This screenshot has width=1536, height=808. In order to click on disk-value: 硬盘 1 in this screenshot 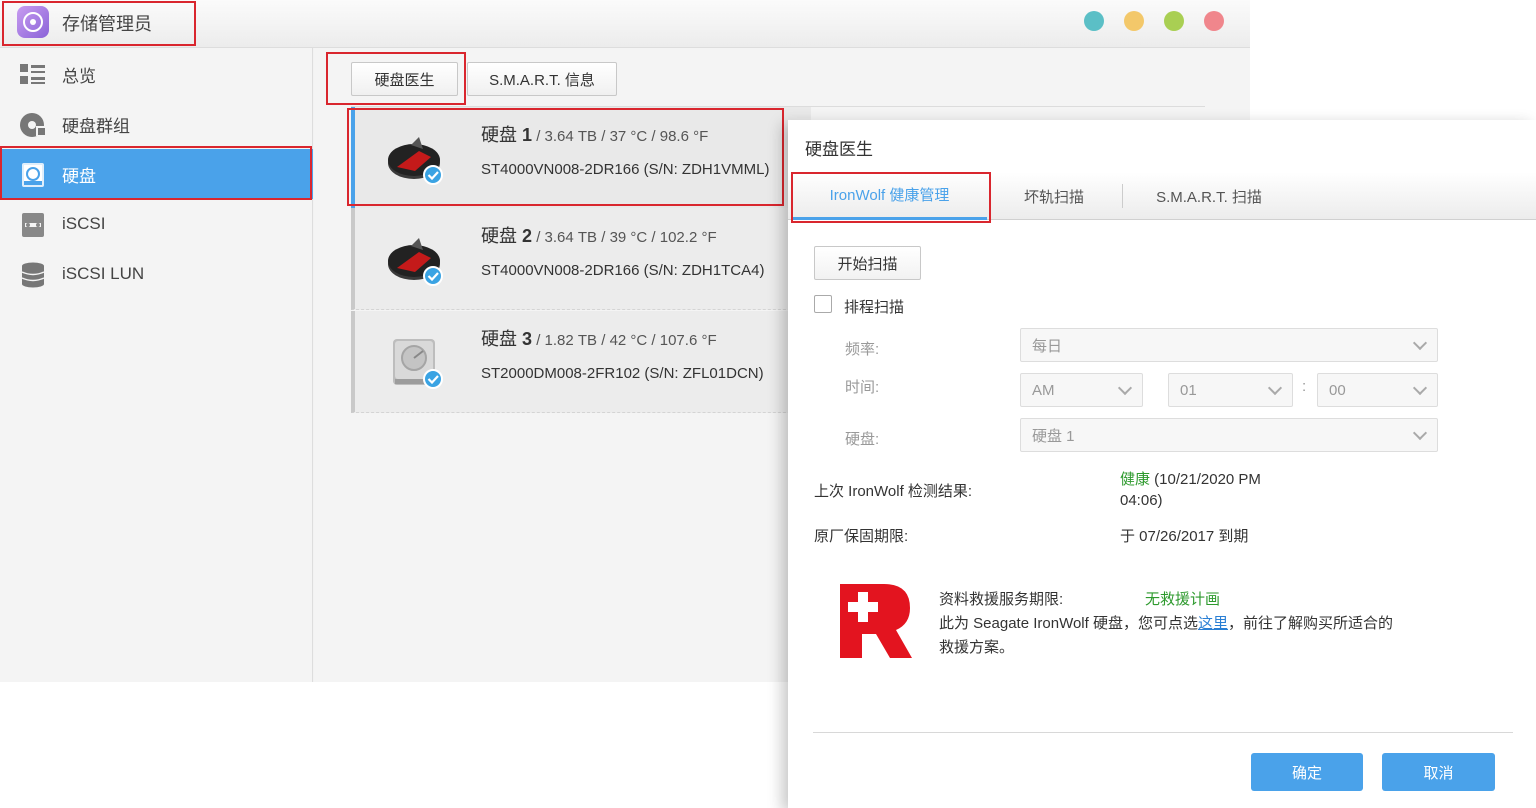, I will do `click(1053, 436)`.